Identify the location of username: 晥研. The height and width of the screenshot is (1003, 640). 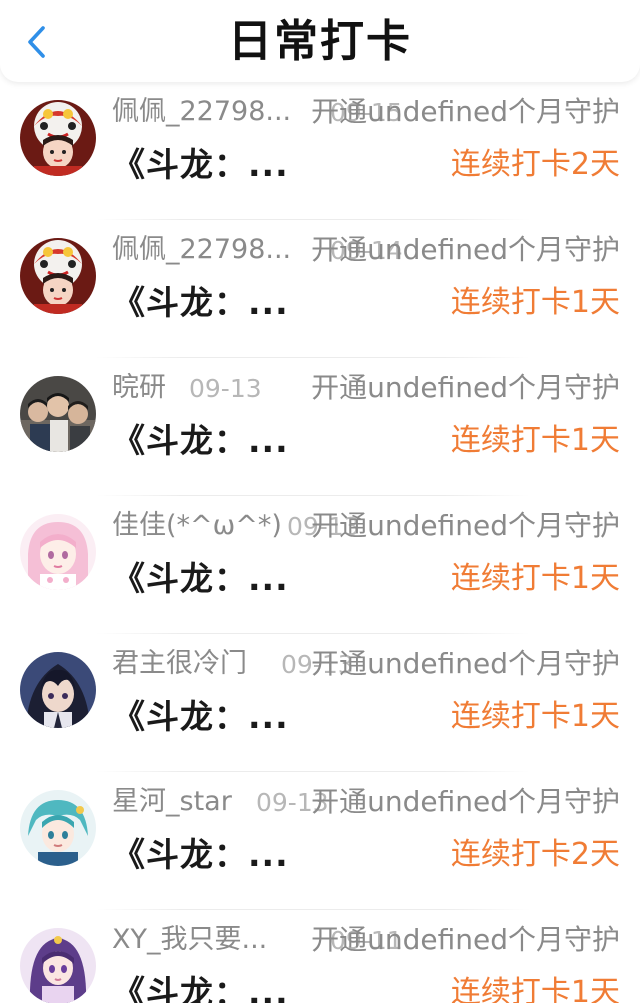
(139, 388).